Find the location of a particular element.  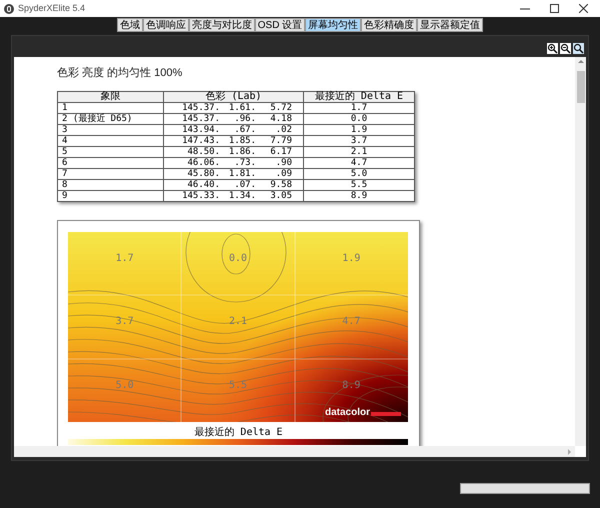

legend-title: 最接近的 Delta E is located at coordinates (238, 432).